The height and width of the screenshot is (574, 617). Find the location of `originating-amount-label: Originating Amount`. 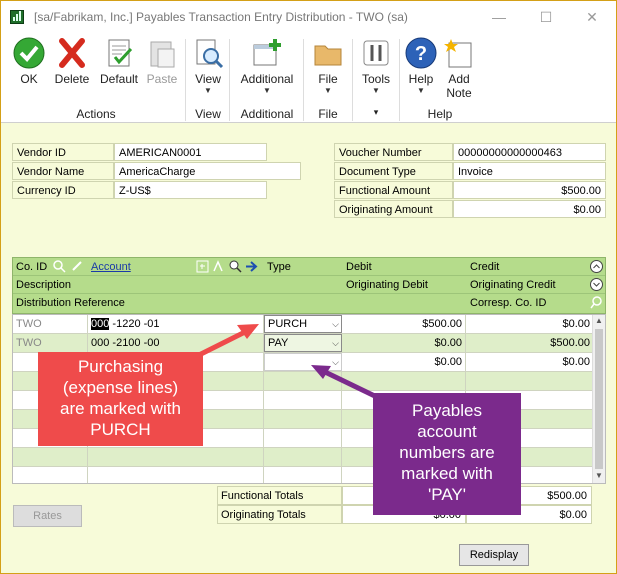

originating-amount-label: Originating Amount is located at coordinates (393, 209).